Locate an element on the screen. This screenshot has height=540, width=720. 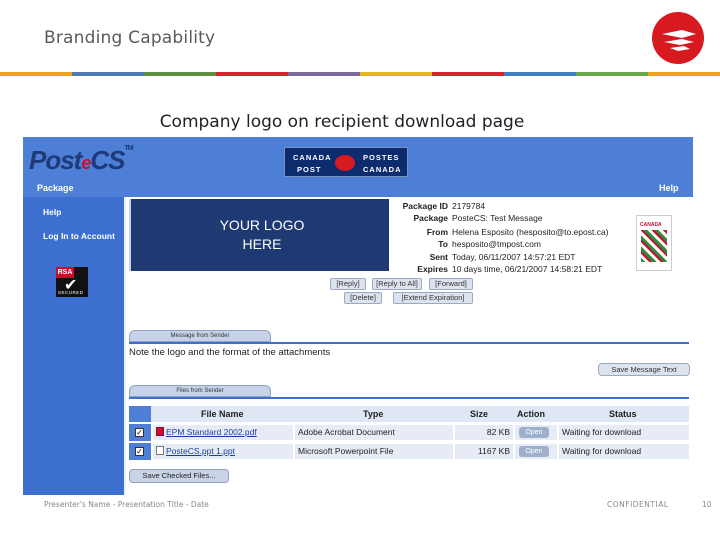
file-type: Adobe Acrobat Document is located at coordinates (374, 432).